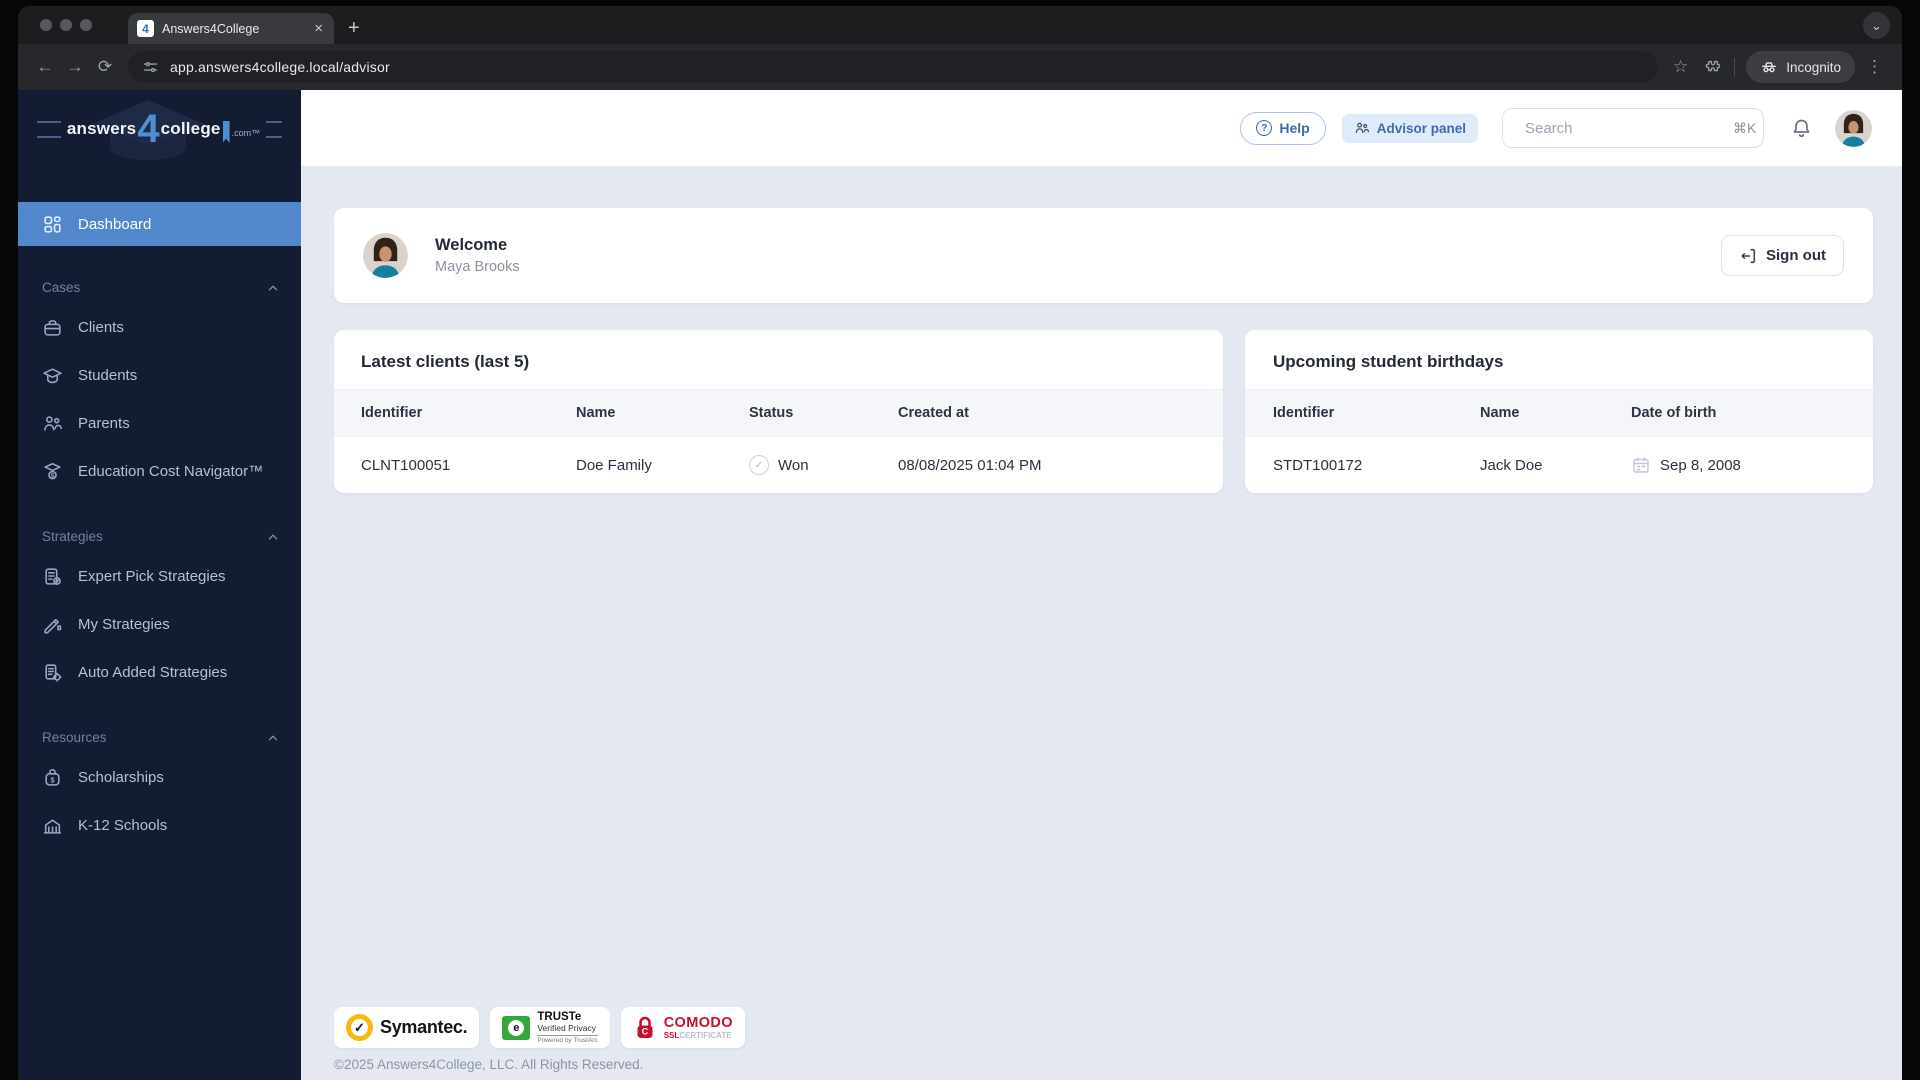  I want to click on zoom-window-button, so click(86, 25).